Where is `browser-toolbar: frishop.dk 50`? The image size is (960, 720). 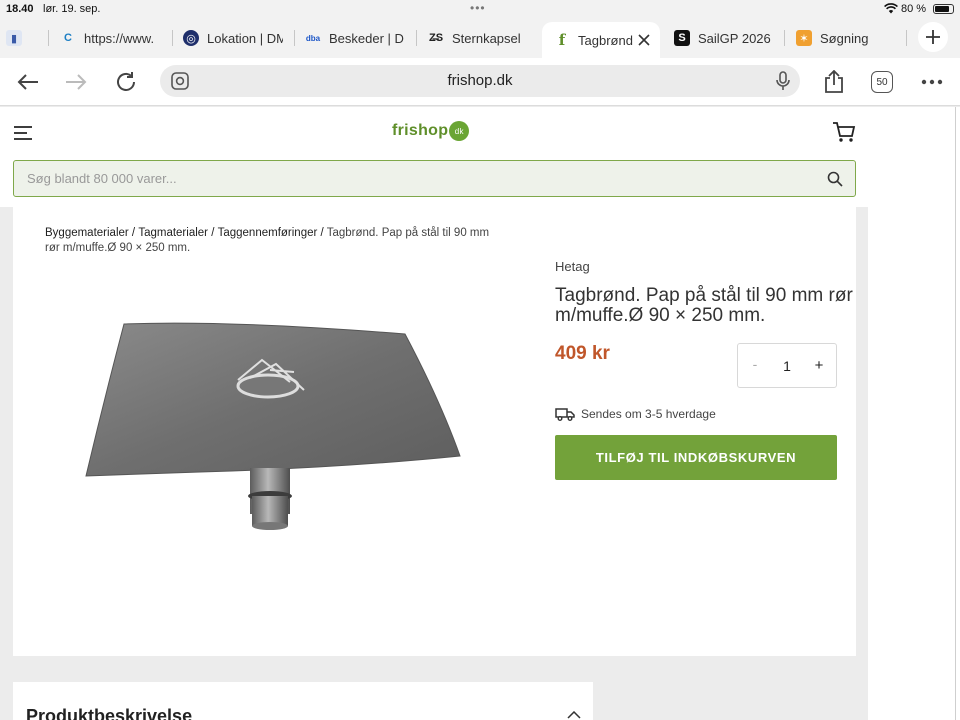
browser-toolbar: frishop.dk 50 is located at coordinates (480, 82).